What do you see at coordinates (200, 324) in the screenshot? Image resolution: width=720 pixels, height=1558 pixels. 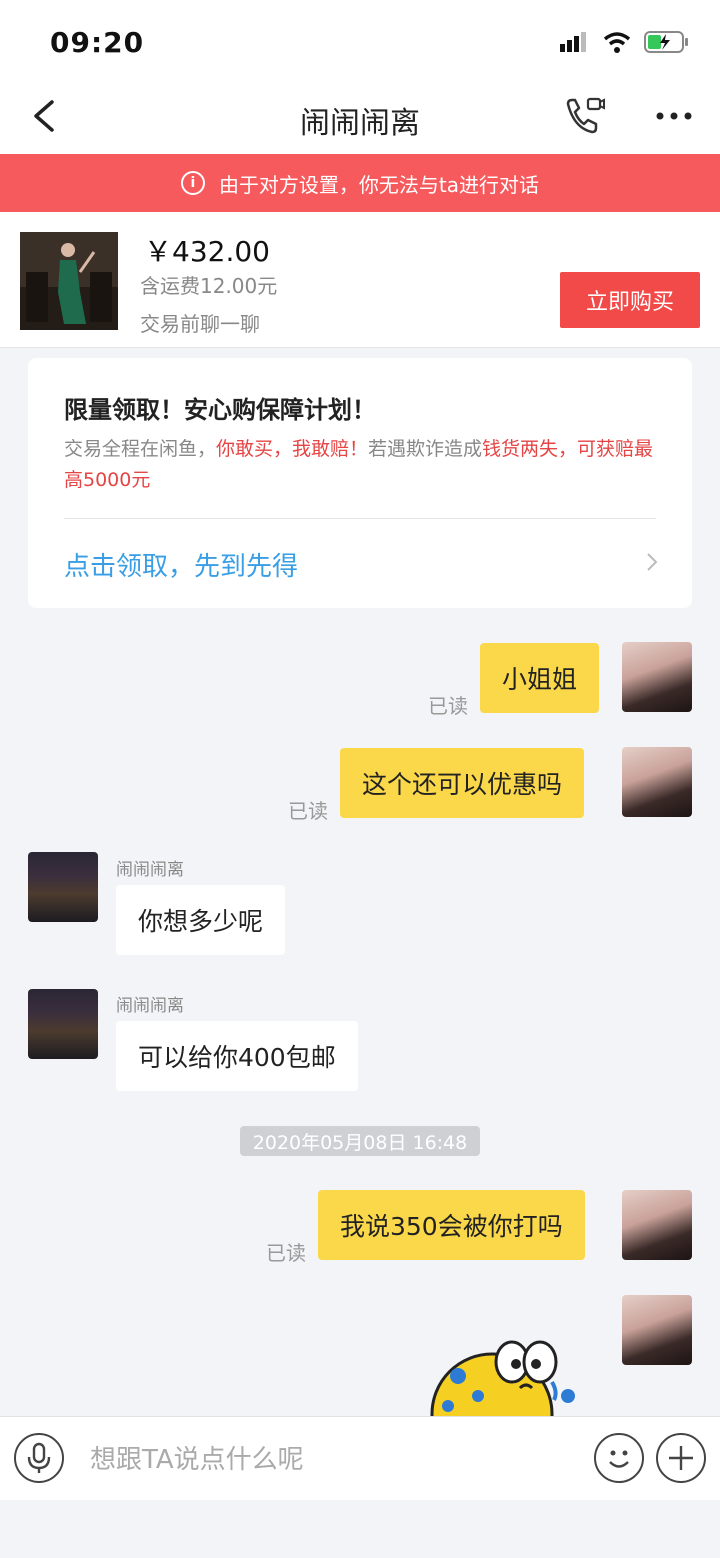 I see `product-chat-hint: 交易前聊一聊` at bounding box center [200, 324].